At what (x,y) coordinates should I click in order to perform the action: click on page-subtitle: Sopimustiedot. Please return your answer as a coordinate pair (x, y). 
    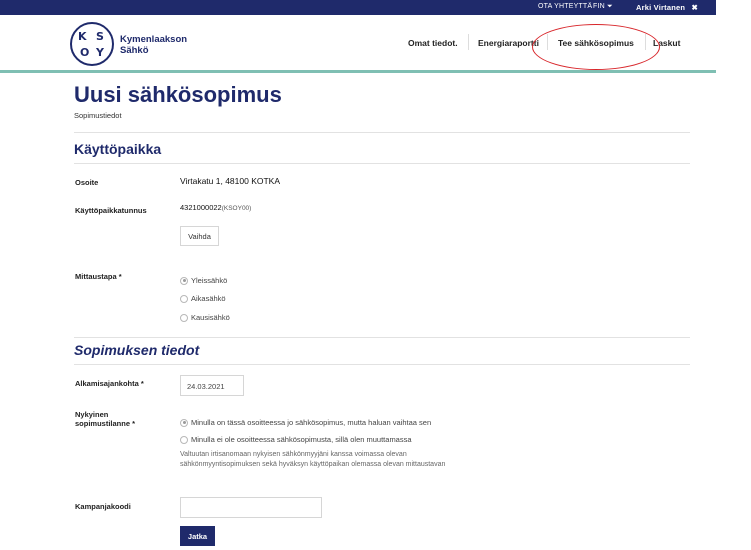
    Looking at the image, I should click on (98, 115).